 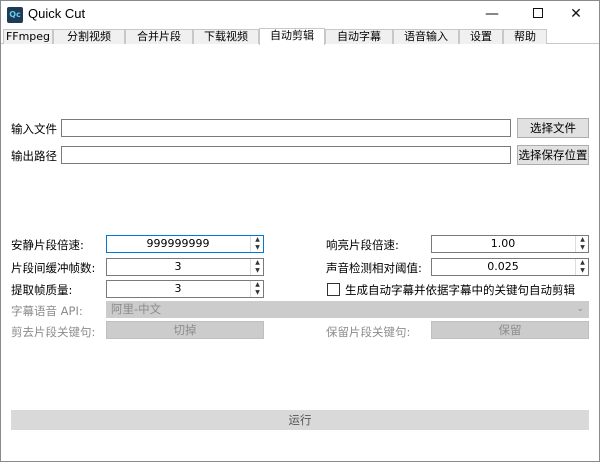 What do you see at coordinates (34, 156) in the screenshot?
I see `output-path-label: 输出路径` at bounding box center [34, 156].